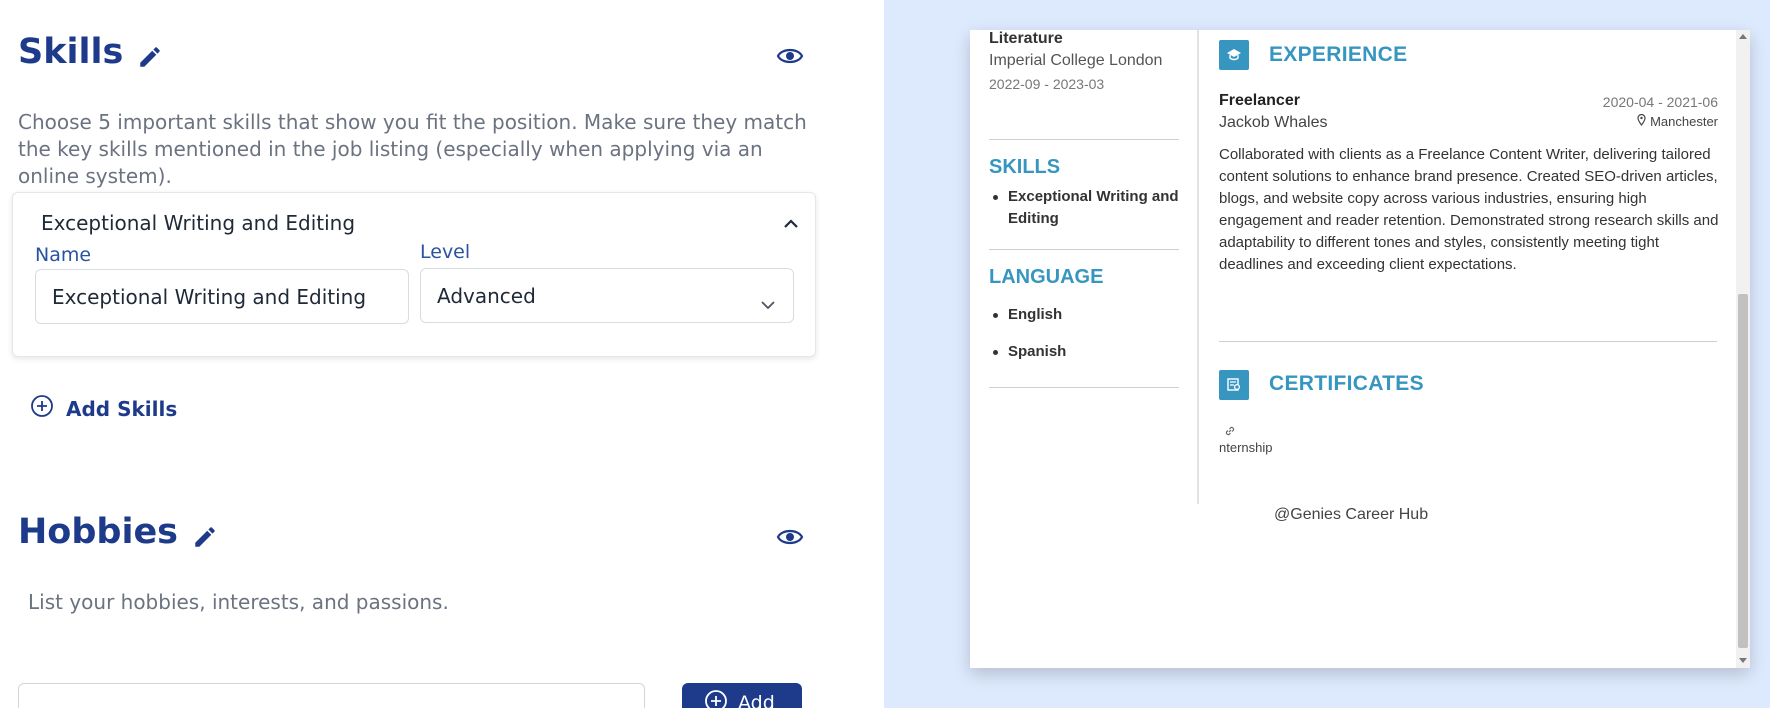 This screenshot has height=708, width=1770. I want to click on resume-language-heading: LANGUAGE, so click(1046, 277).